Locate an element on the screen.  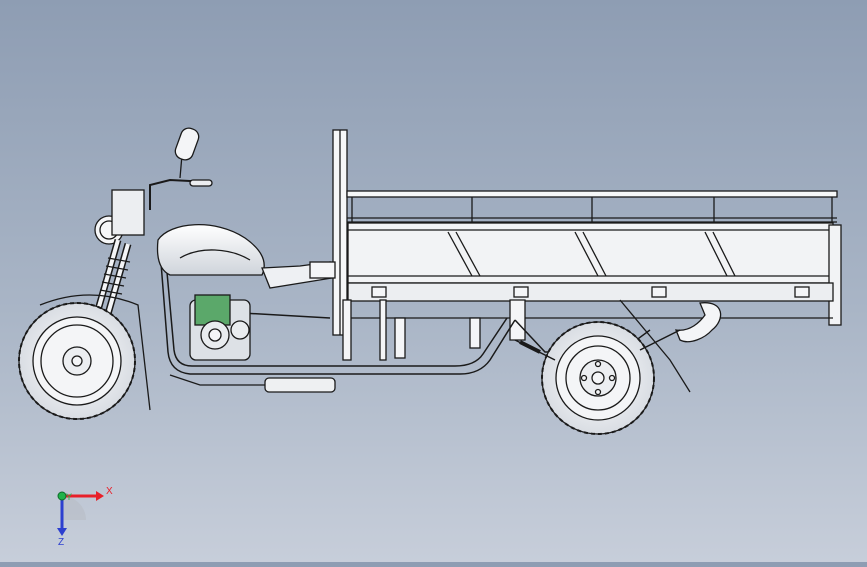
z-axis-label: Z is located at coordinates (61, 542).